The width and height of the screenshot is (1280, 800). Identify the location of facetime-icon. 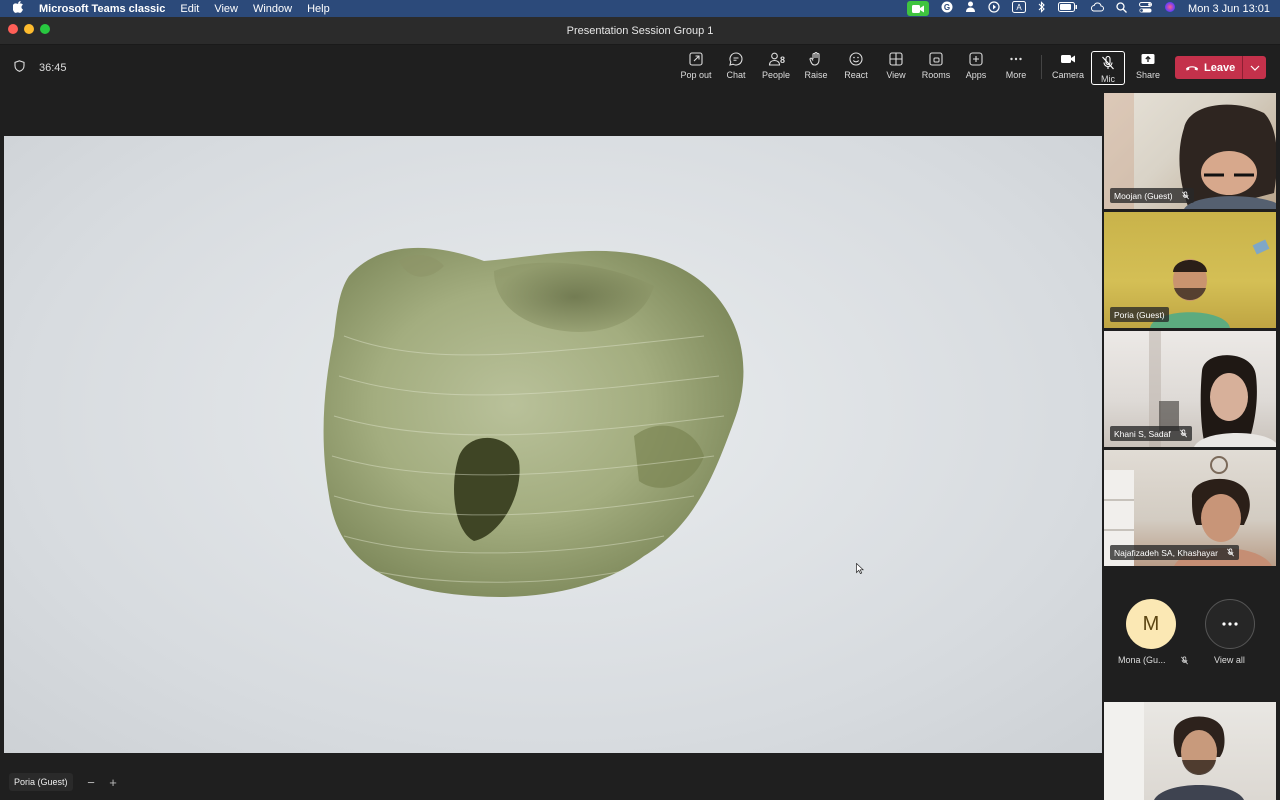
(918, 8).